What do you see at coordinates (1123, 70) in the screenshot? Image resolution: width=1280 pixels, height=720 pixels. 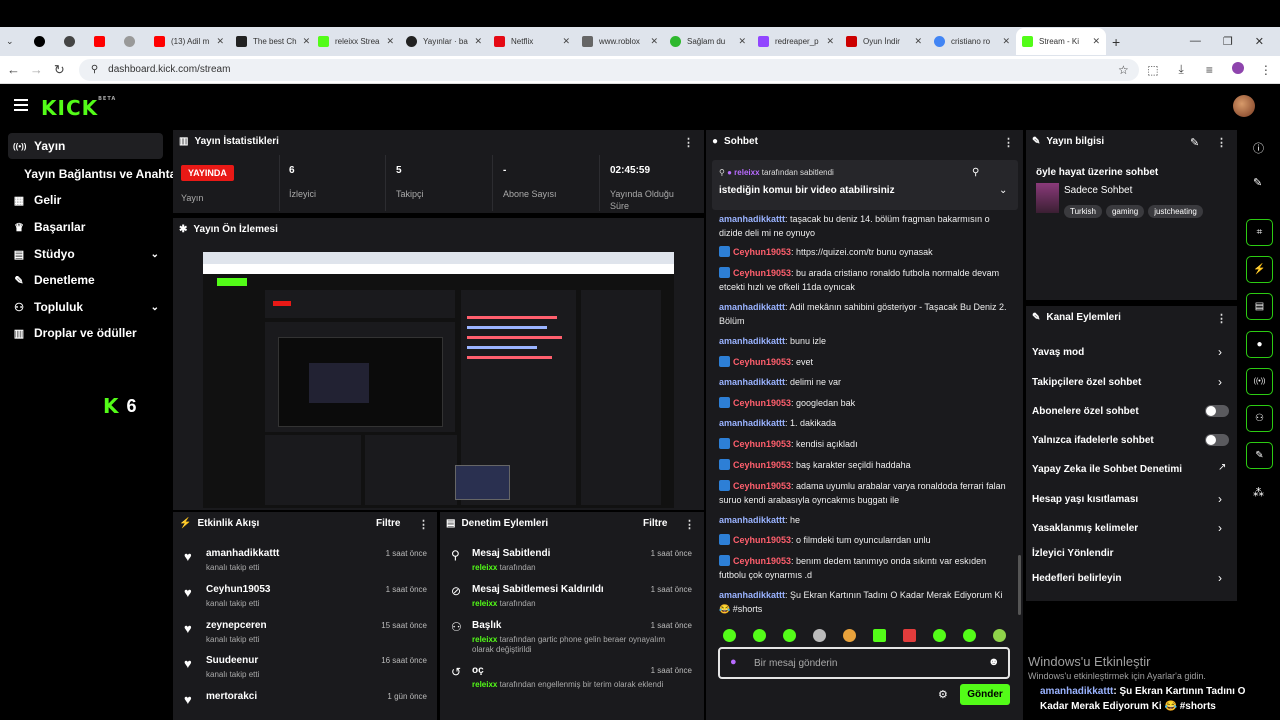 I see `star-icon: ☆` at bounding box center [1123, 70].